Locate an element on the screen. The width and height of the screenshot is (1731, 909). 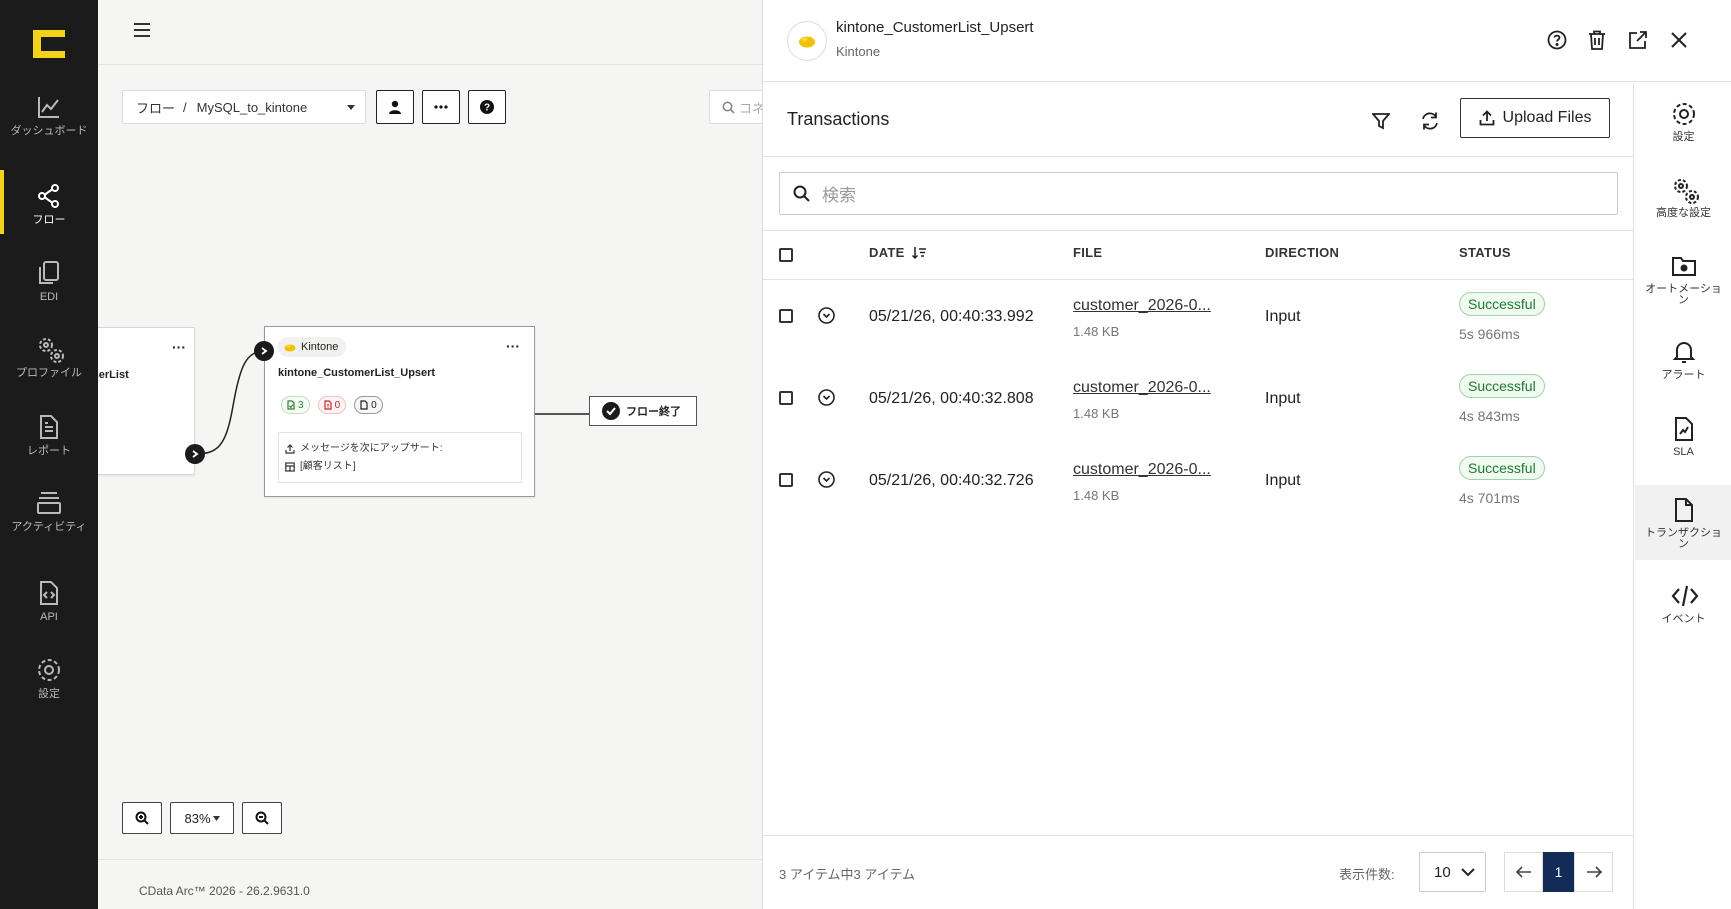
sidebar-item-events: イベント is located at coordinates (1683, 604).